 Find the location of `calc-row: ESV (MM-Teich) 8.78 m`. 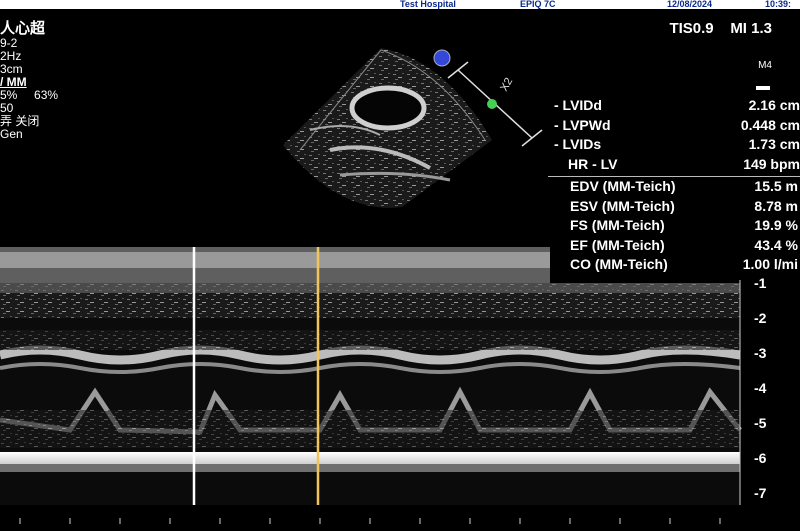

calc-row: ESV (MM-Teich) 8.78 m is located at coordinates (674, 207).